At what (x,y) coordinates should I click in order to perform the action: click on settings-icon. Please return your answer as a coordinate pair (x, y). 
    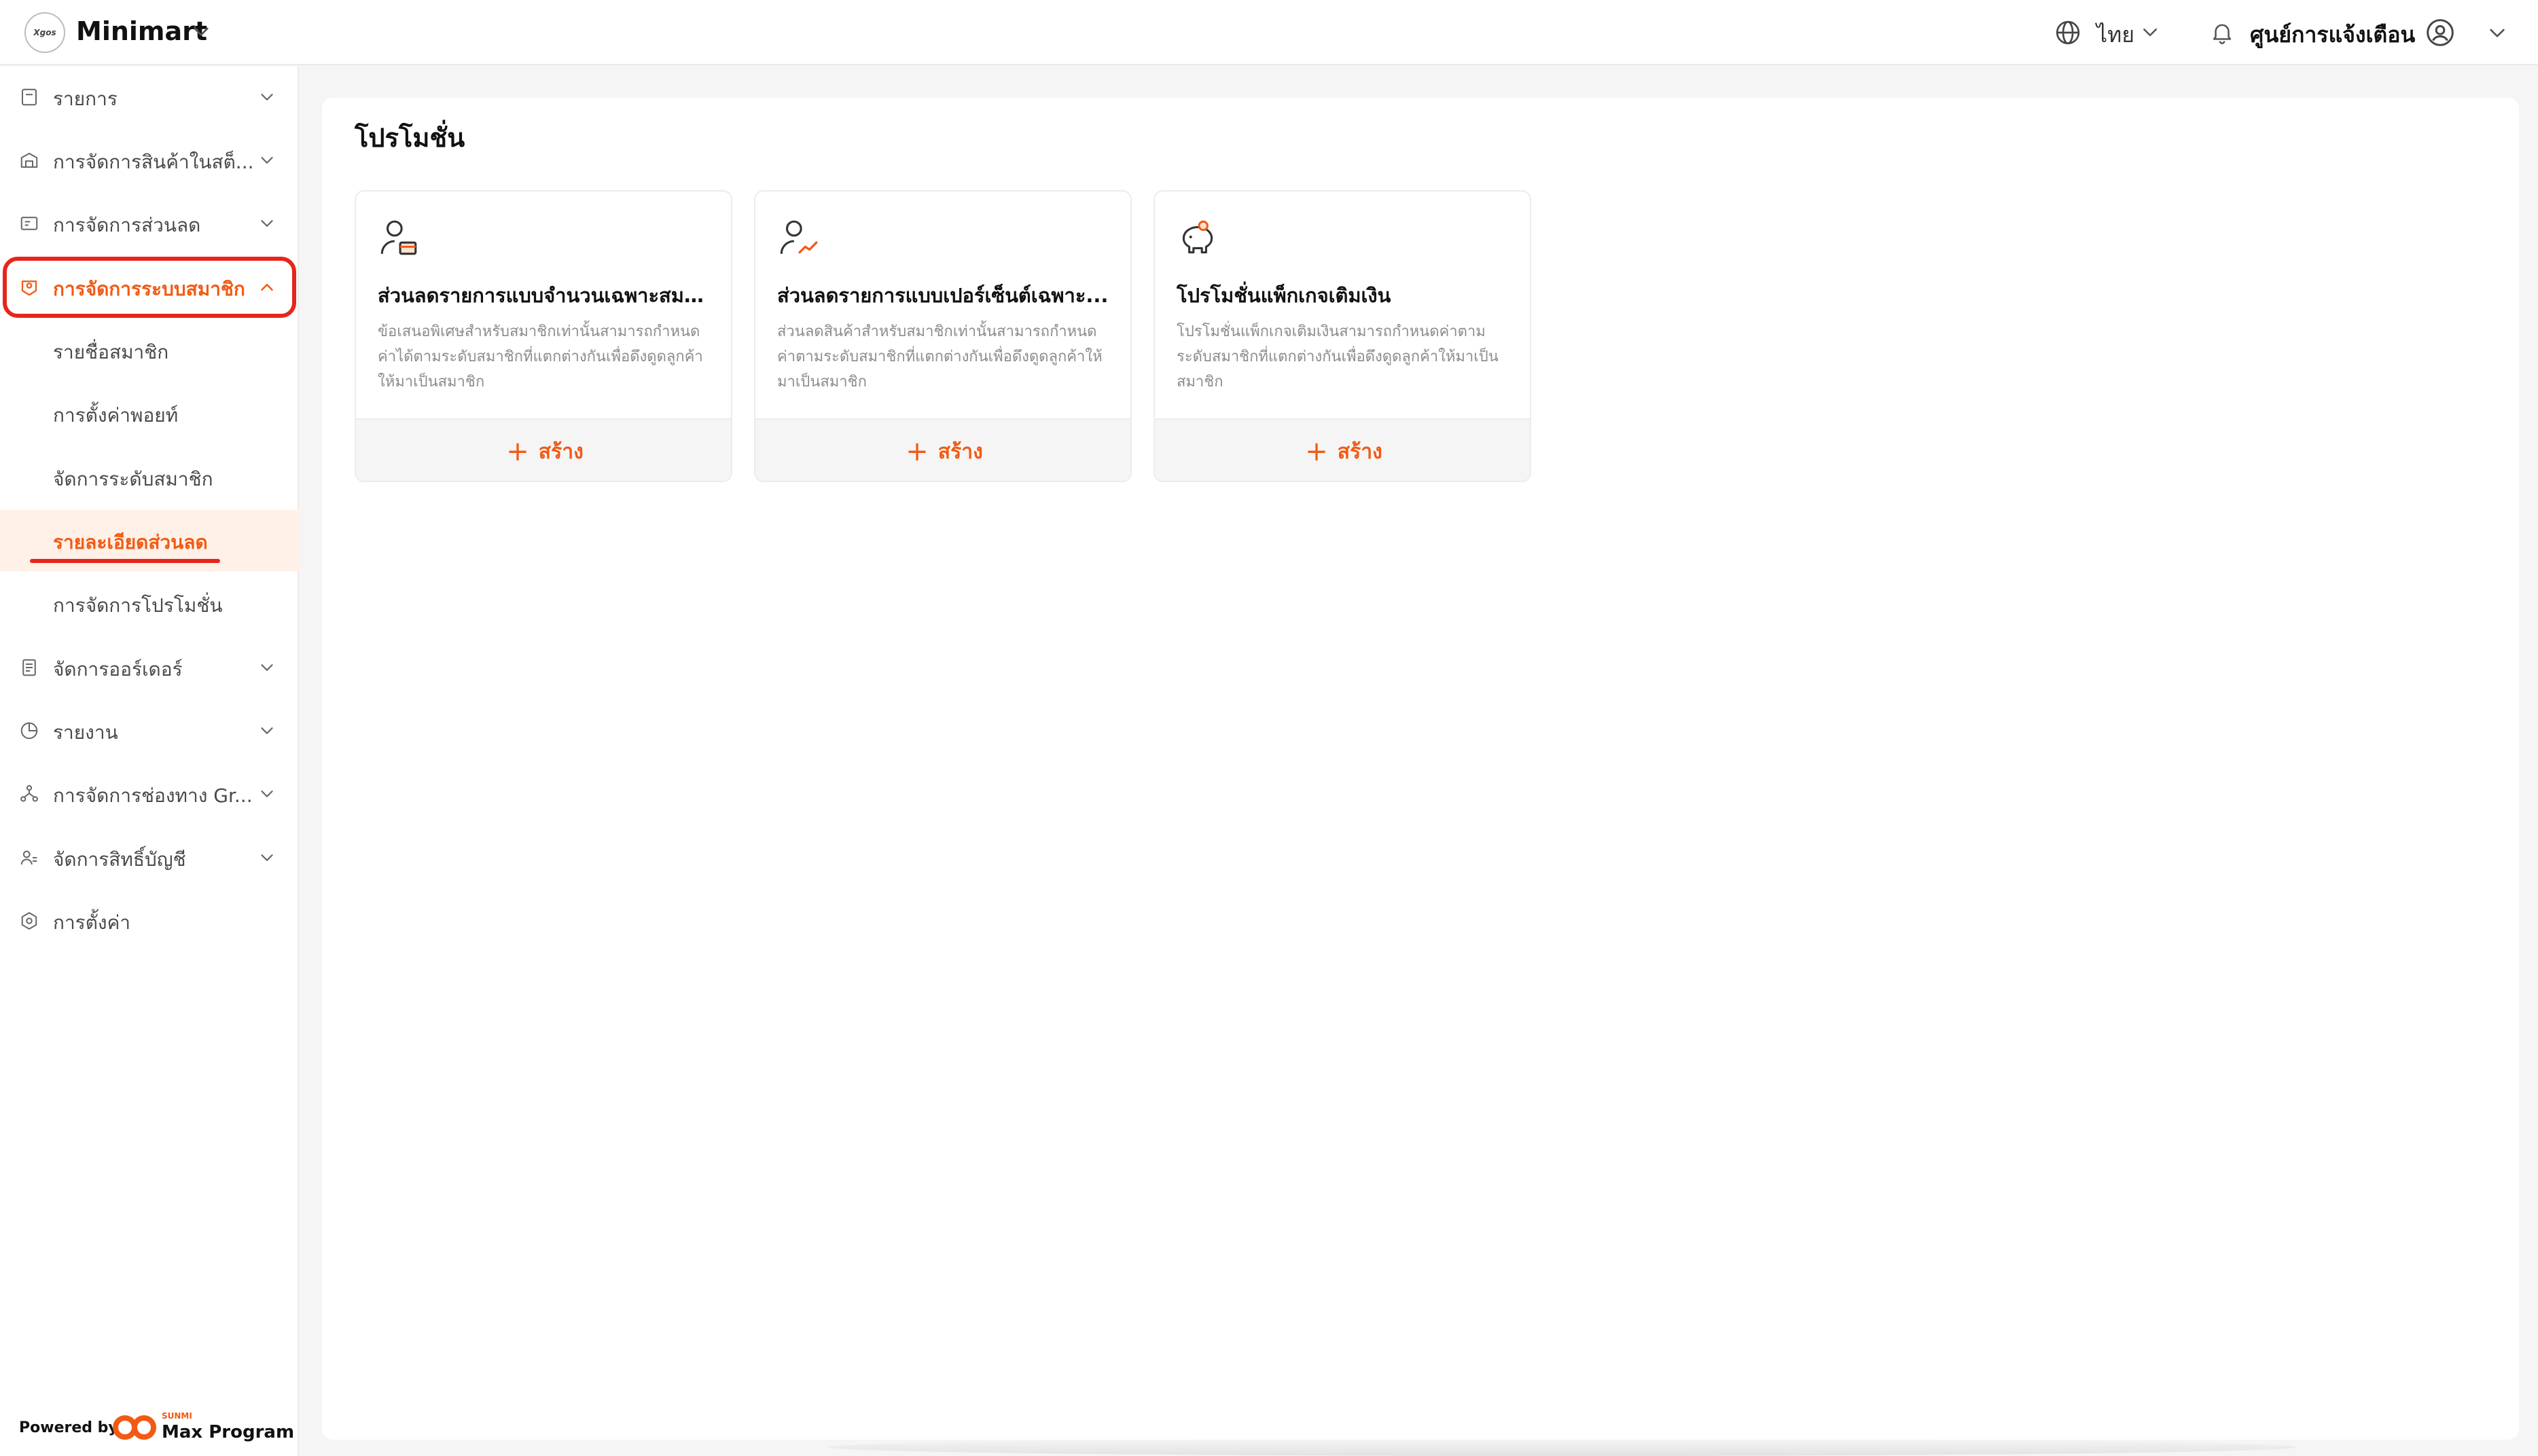
    Looking at the image, I should click on (29, 921).